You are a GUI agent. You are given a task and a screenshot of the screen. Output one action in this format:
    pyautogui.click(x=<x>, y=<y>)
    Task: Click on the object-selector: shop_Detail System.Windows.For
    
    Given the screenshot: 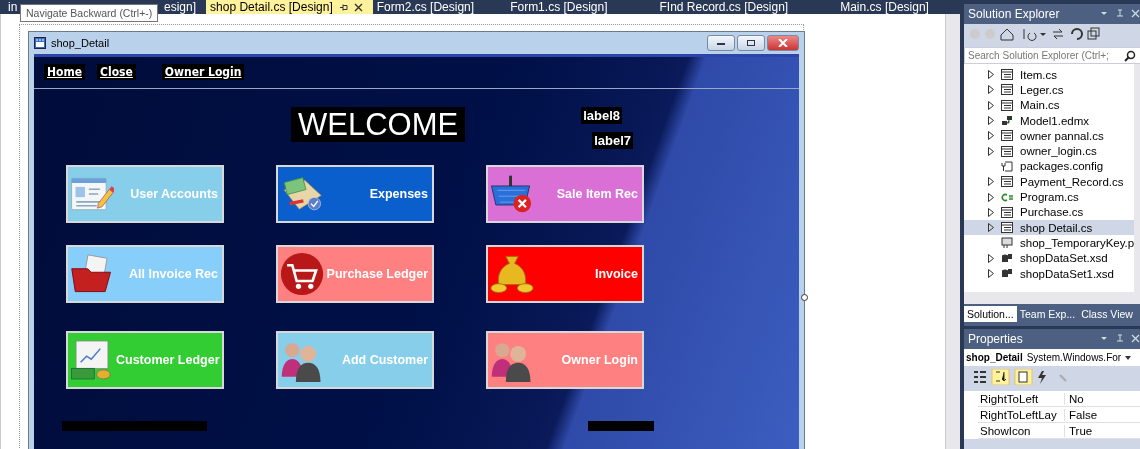 What is the action you would take?
    pyautogui.click(x=1052, y=357)
    